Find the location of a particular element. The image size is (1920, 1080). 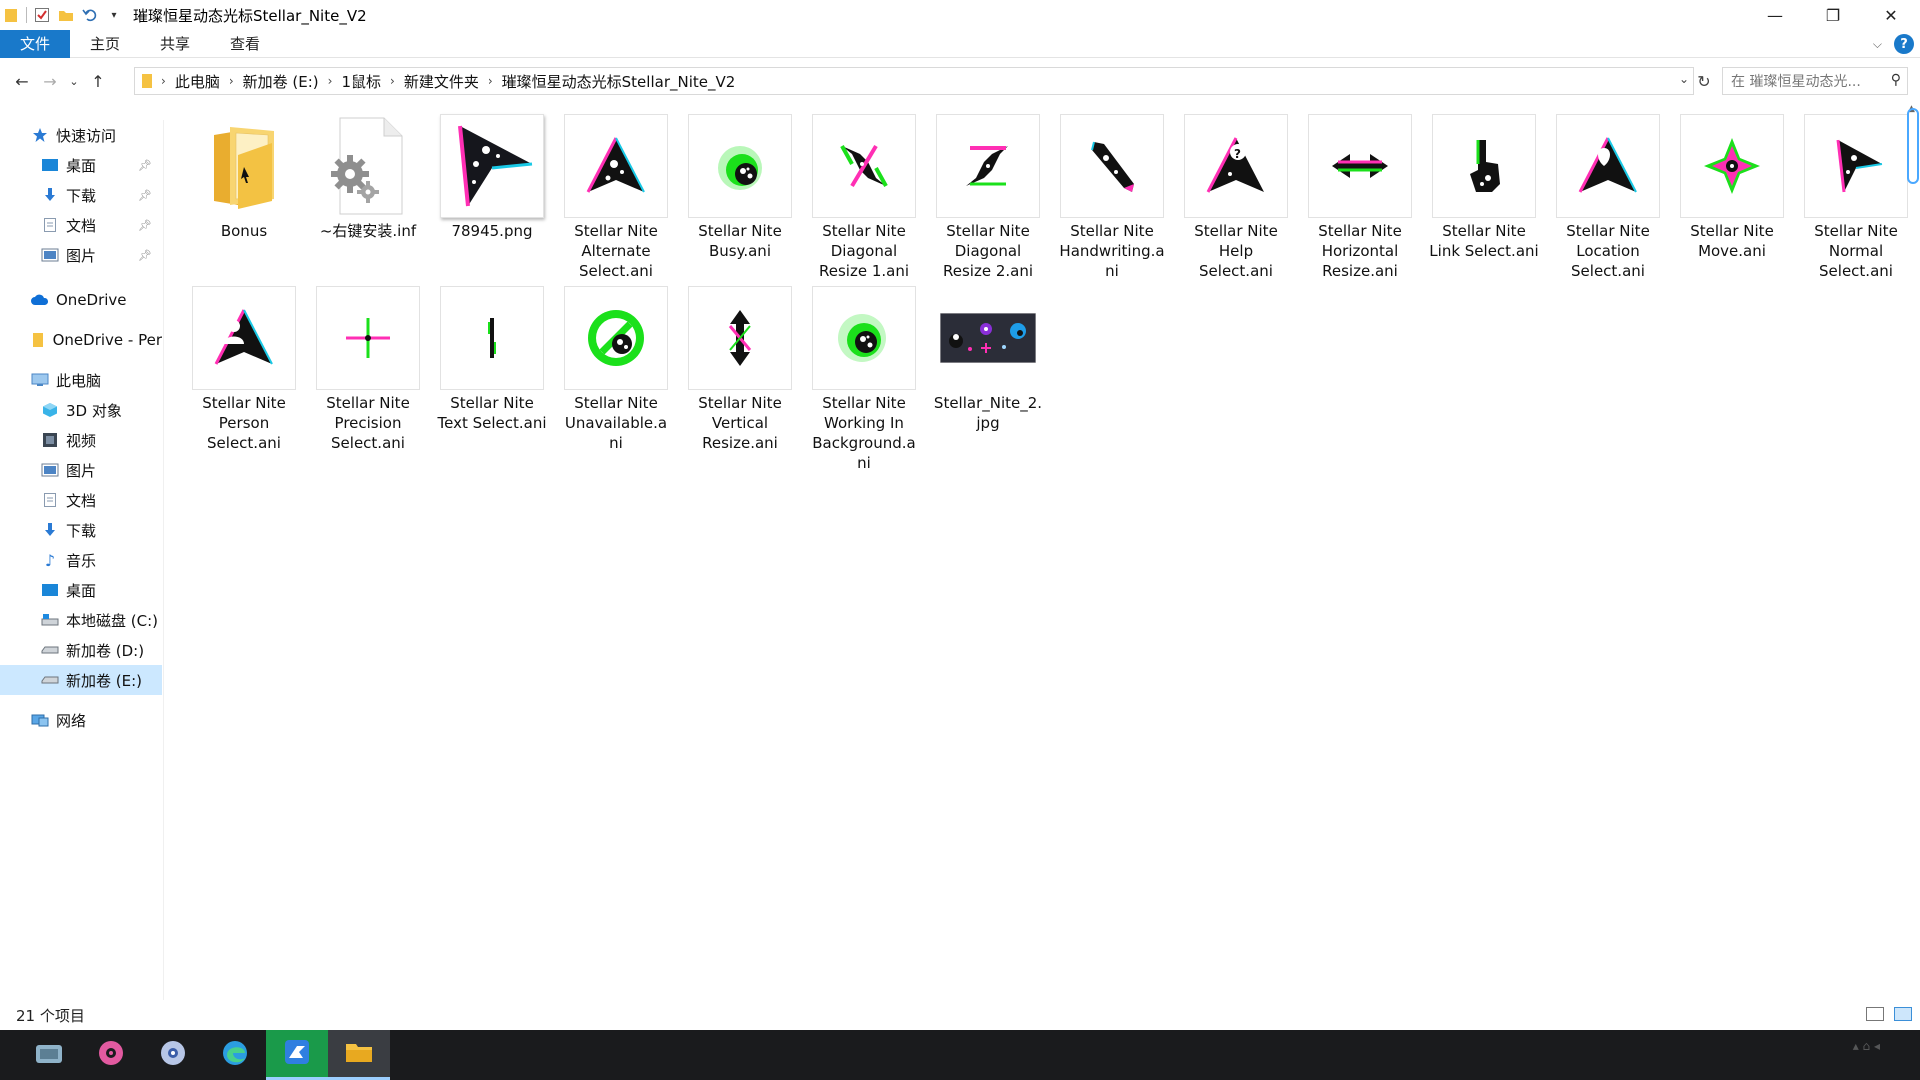

normal-select-cursor-icon is located at coordinates (1859, 166).